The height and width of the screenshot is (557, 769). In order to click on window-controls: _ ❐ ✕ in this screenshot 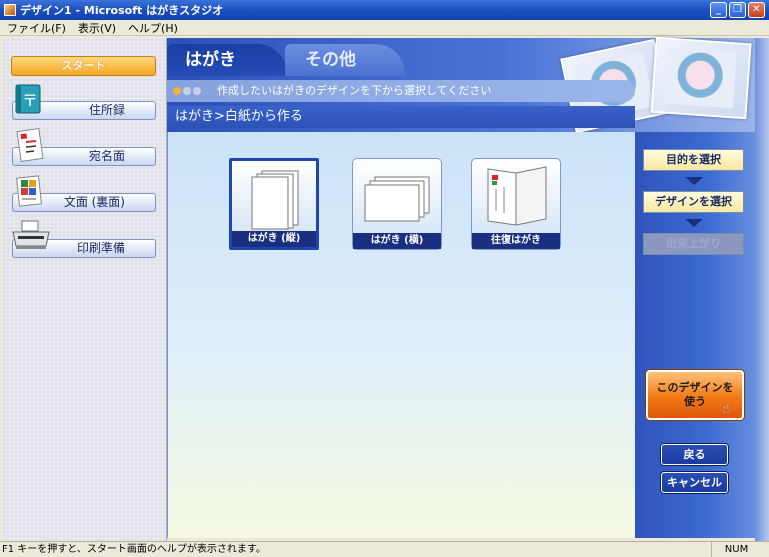, I will do `click(737, 10)`.